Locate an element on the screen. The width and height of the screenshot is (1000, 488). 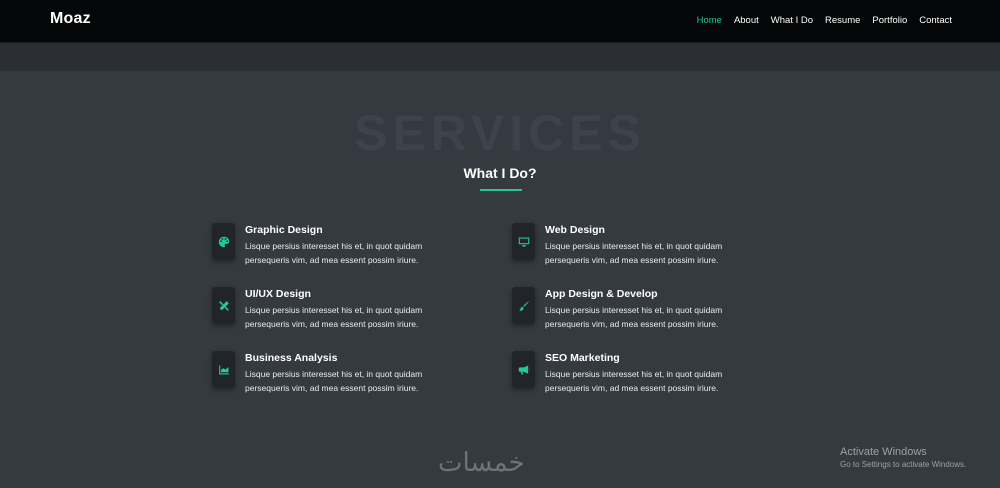
section-background-title: SERVICES is located at coordinates (500, 133).